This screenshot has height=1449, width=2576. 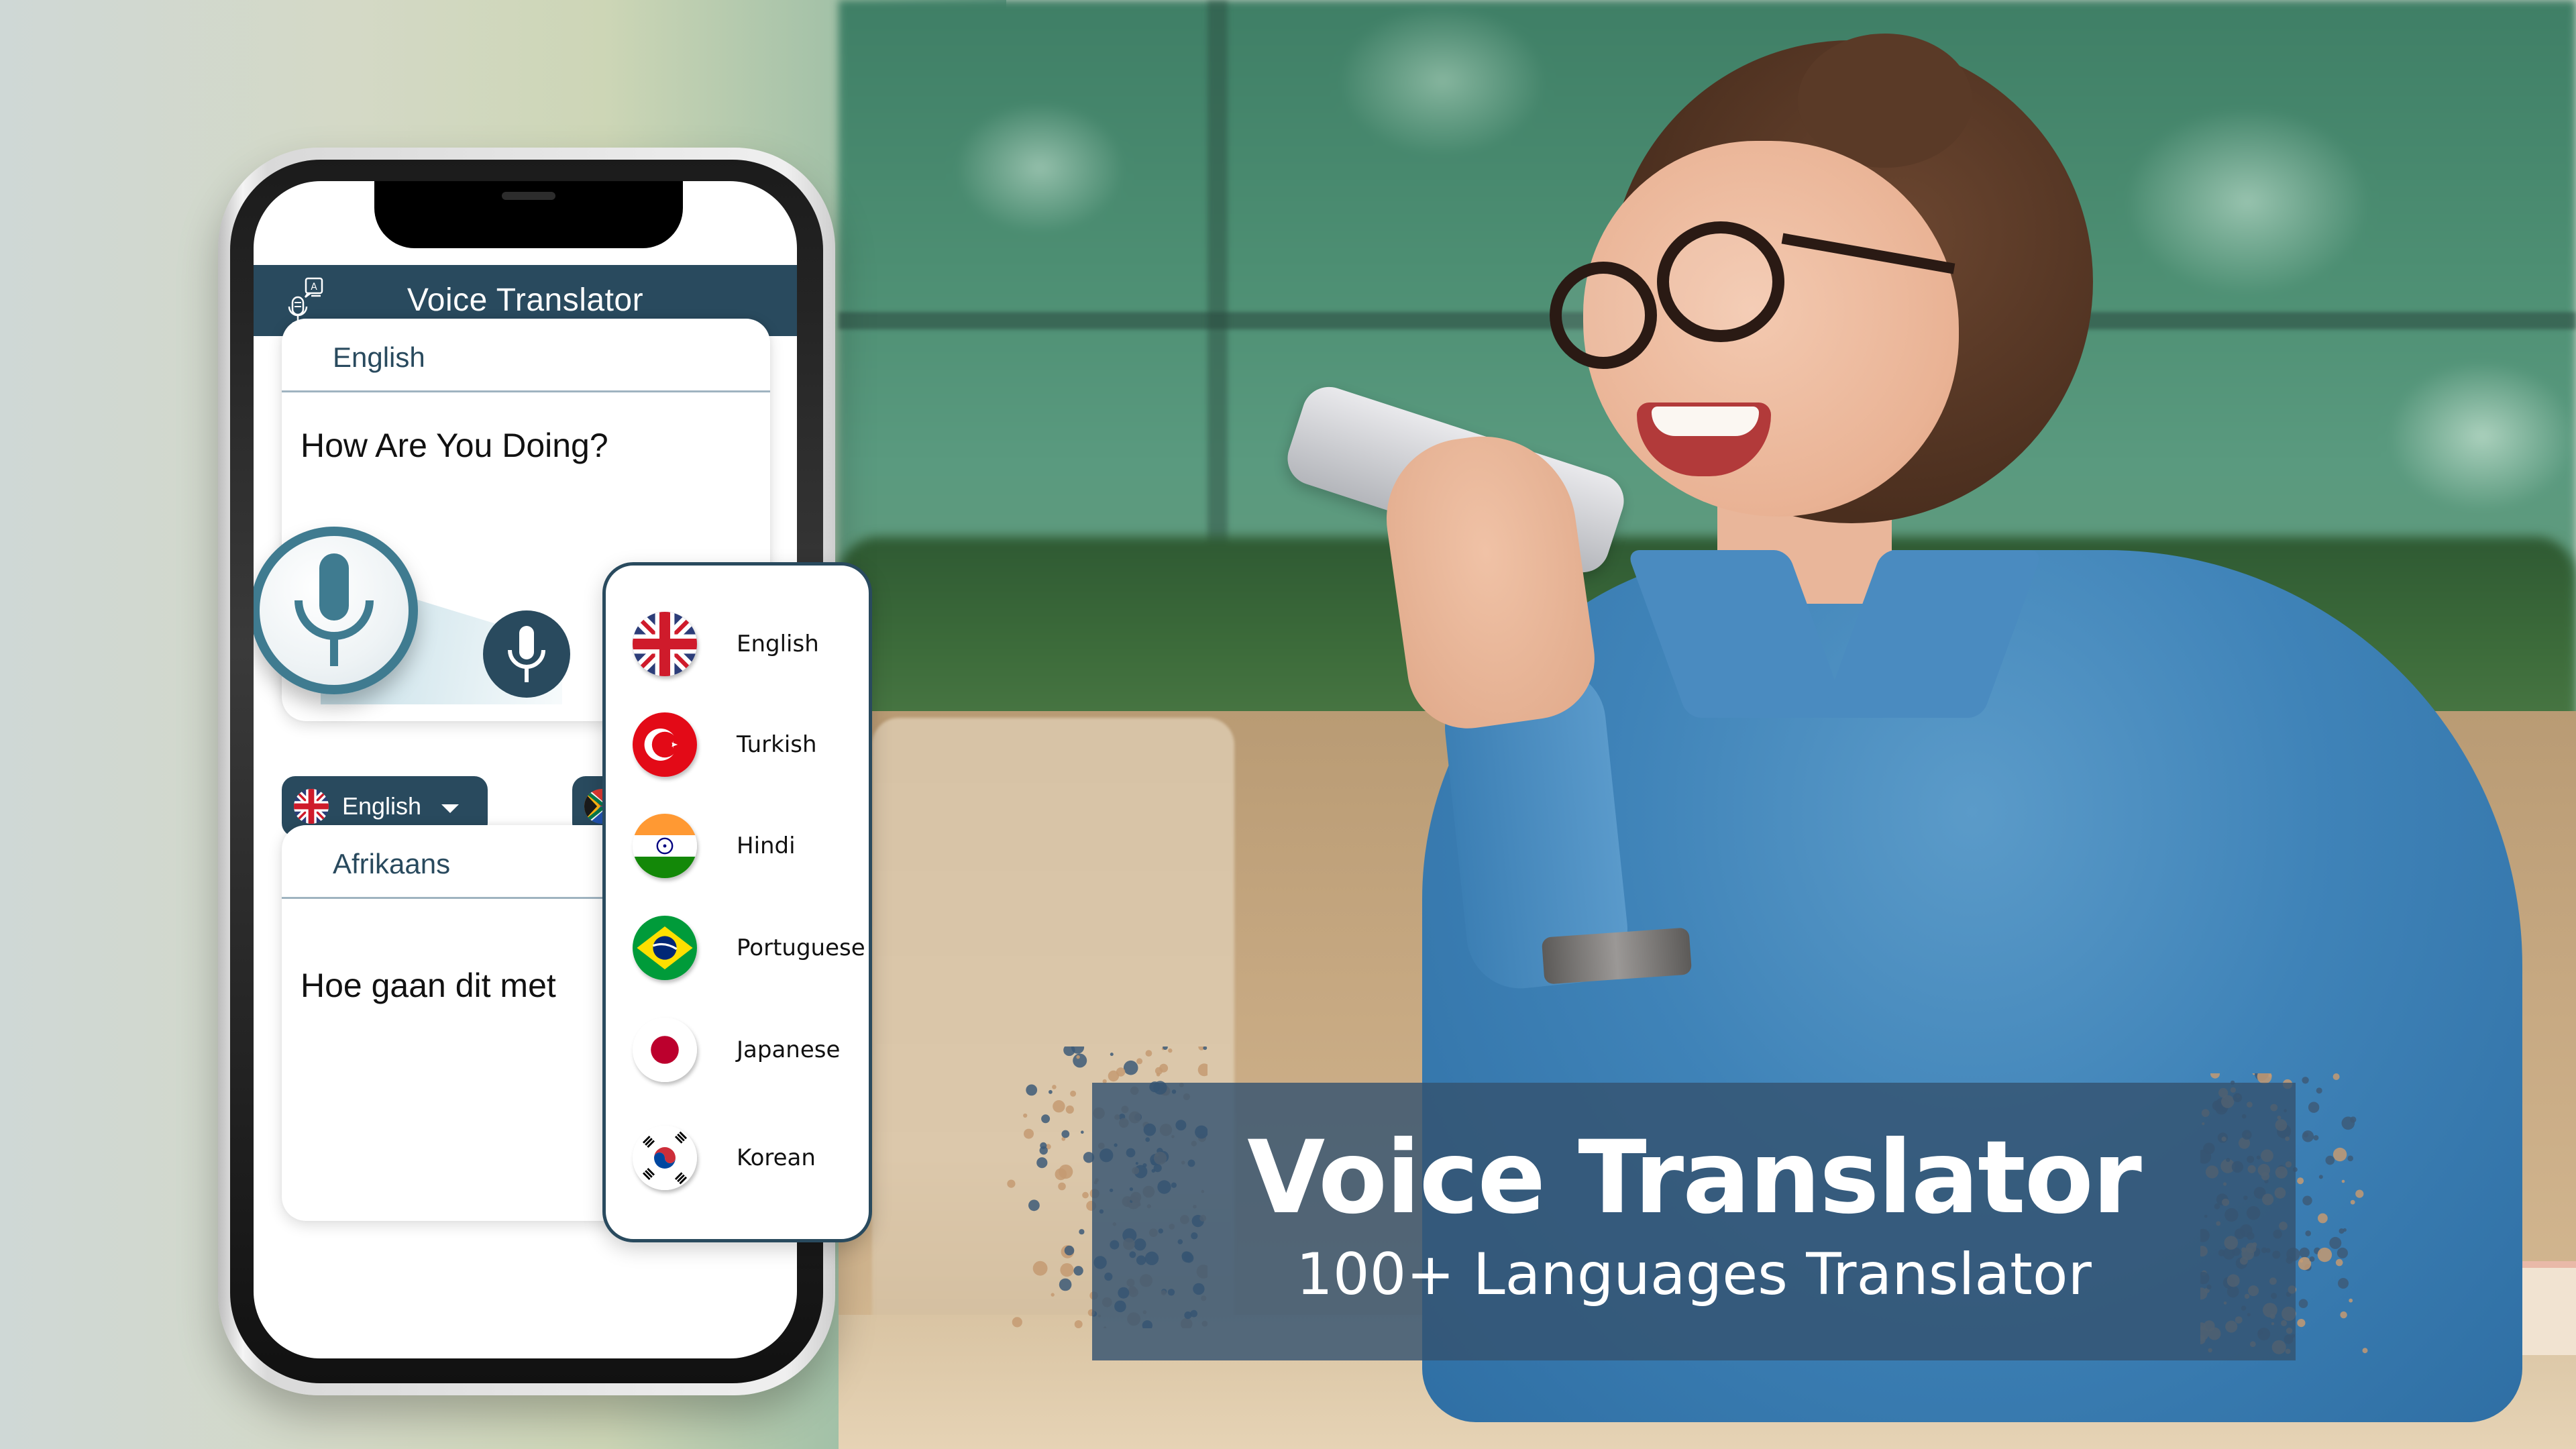 I want to click on korea-flag-icon, so click(x=665, y=1158).